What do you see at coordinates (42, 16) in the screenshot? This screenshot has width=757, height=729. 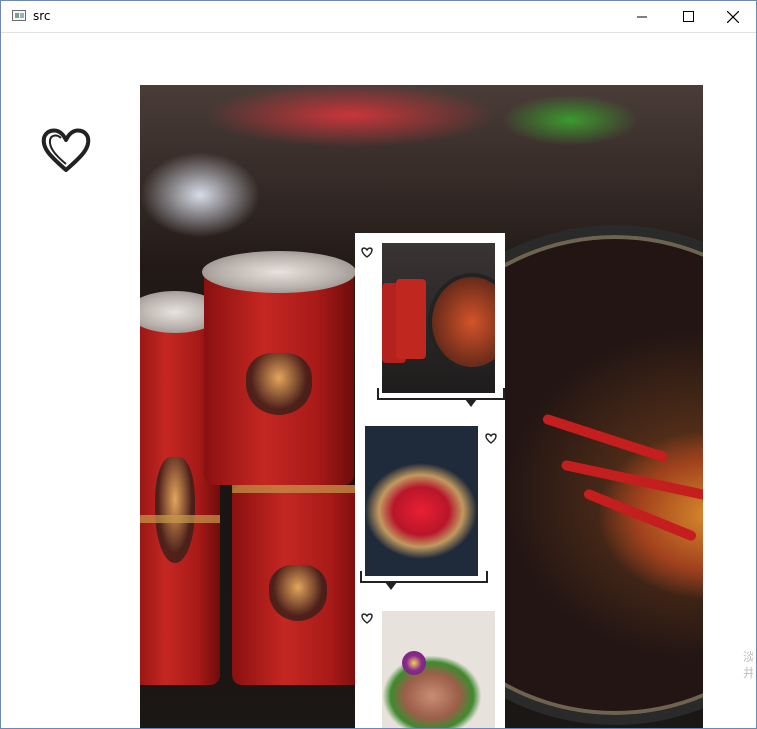 I see `window-title: src` at bounding box center [42, 16].